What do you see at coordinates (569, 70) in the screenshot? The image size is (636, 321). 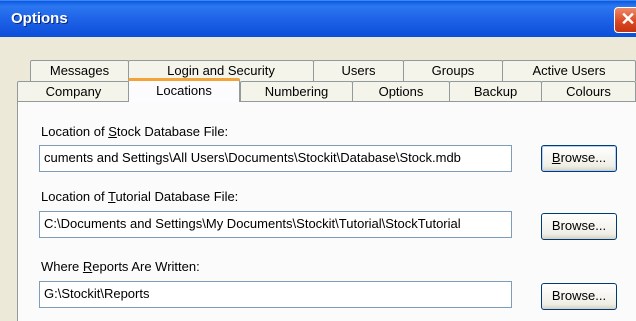 I see `tab-active-users: Active Users` at bounding box center [569, 70].